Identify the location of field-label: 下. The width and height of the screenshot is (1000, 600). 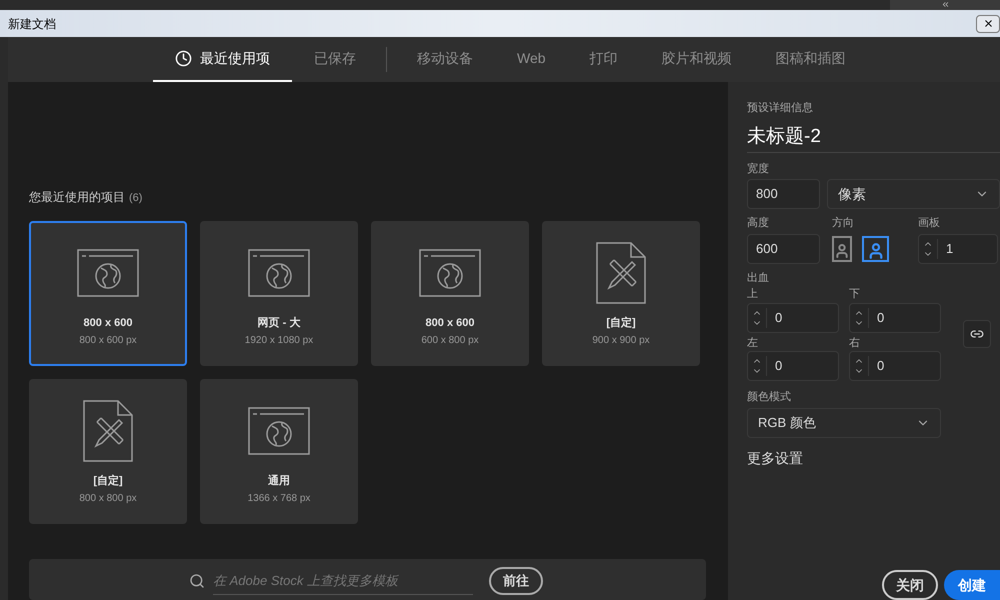
(855, 294).